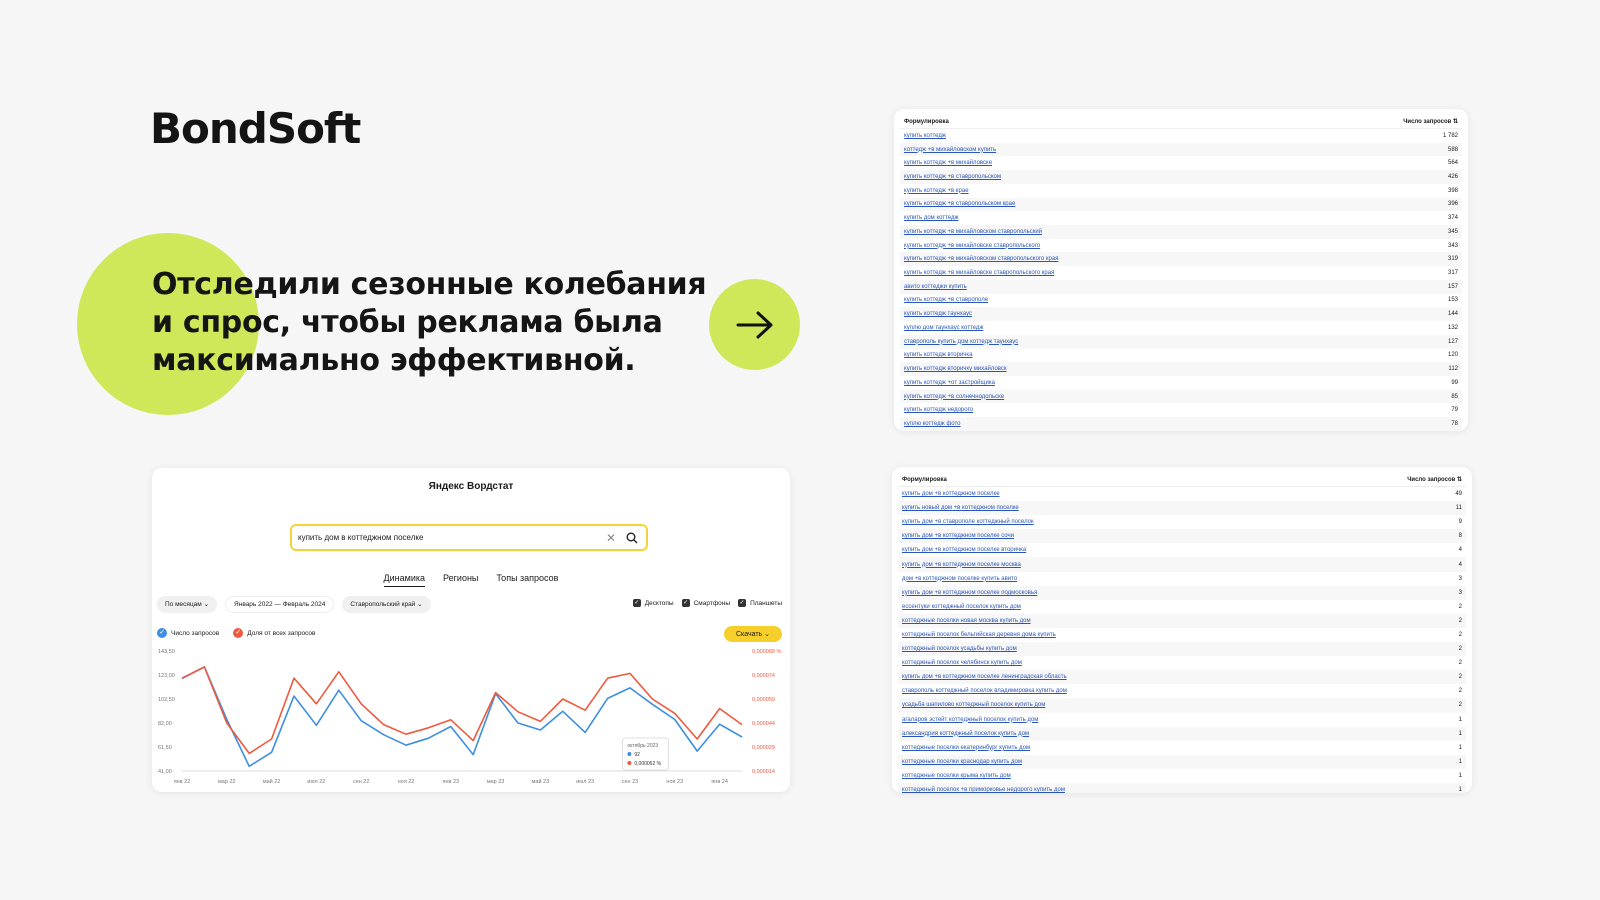 Image resolution: width=1600 pixels, height=900 pixels. What do you see at coordinates (935, 287) in the screenshot?
I see `query-link: авито коттеджи купить` at bounding box center [935, 287].